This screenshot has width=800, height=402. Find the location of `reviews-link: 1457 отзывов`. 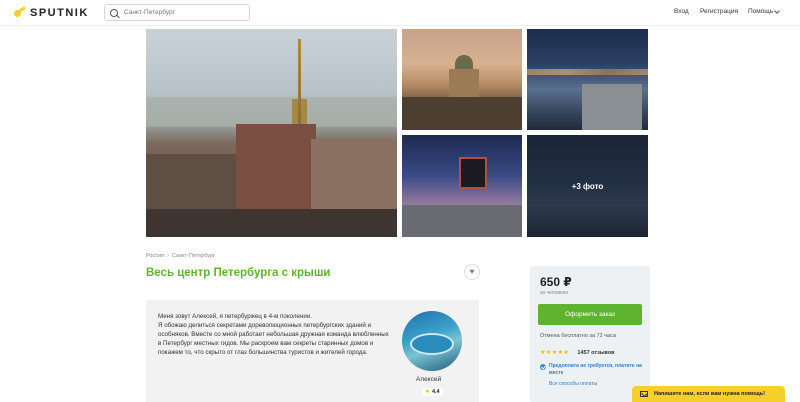

reviews-link: 1457 отзывов is located at coordinates (595, 353).